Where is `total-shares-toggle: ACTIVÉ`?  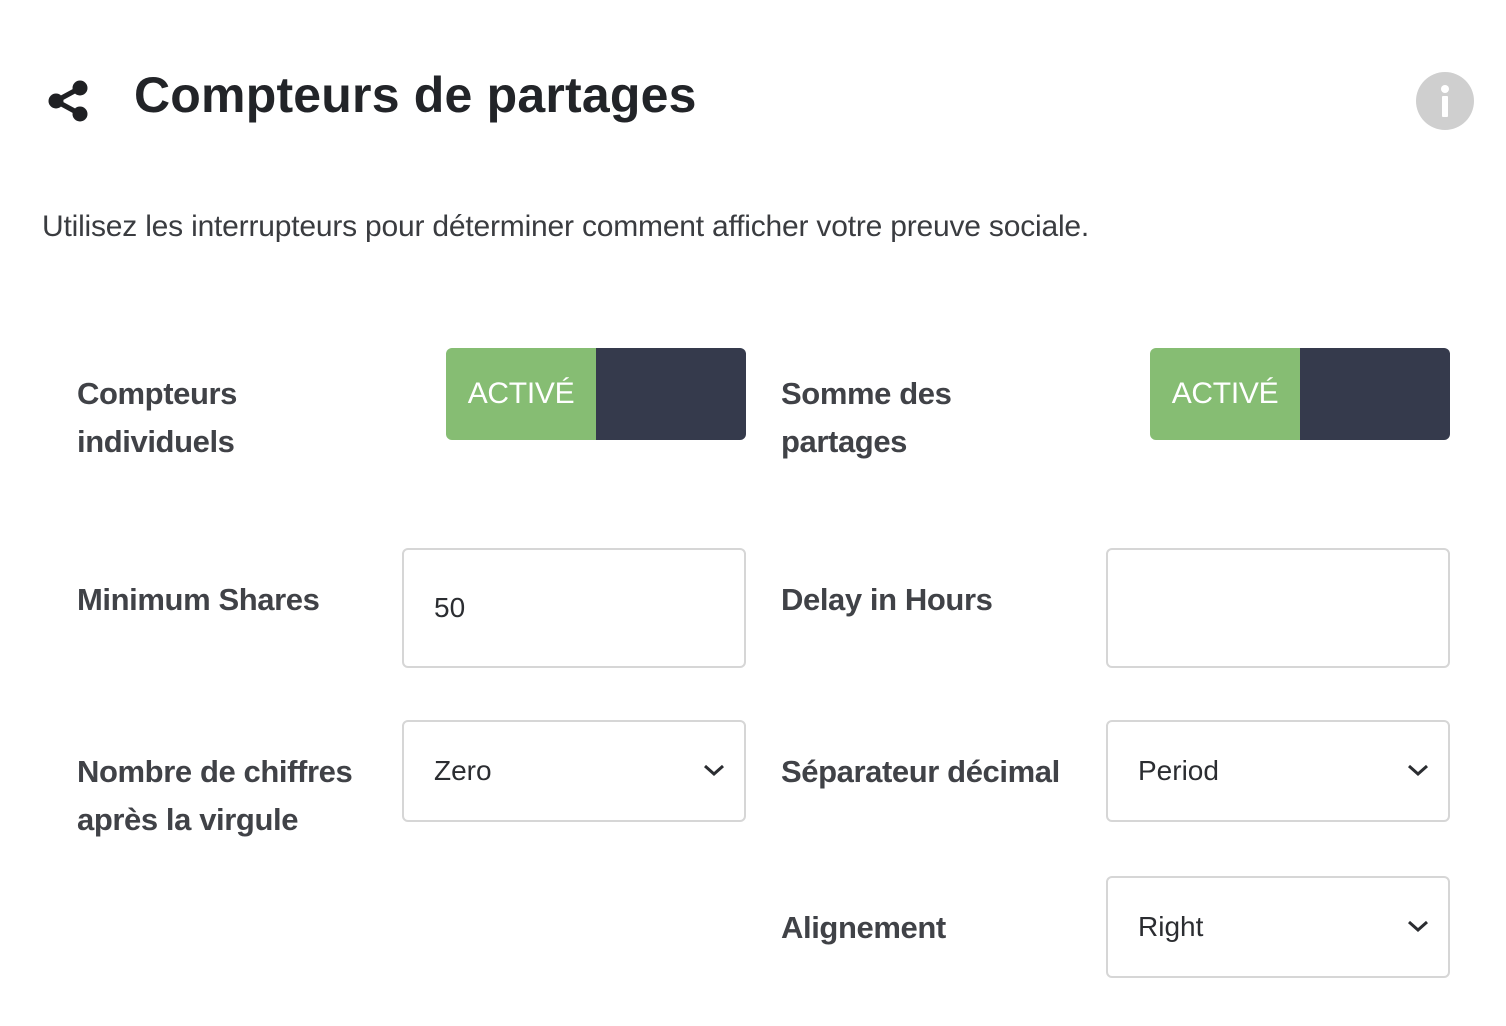
total-shares-toggle: ACTIVÉ is located at coordinates (1300, 394).